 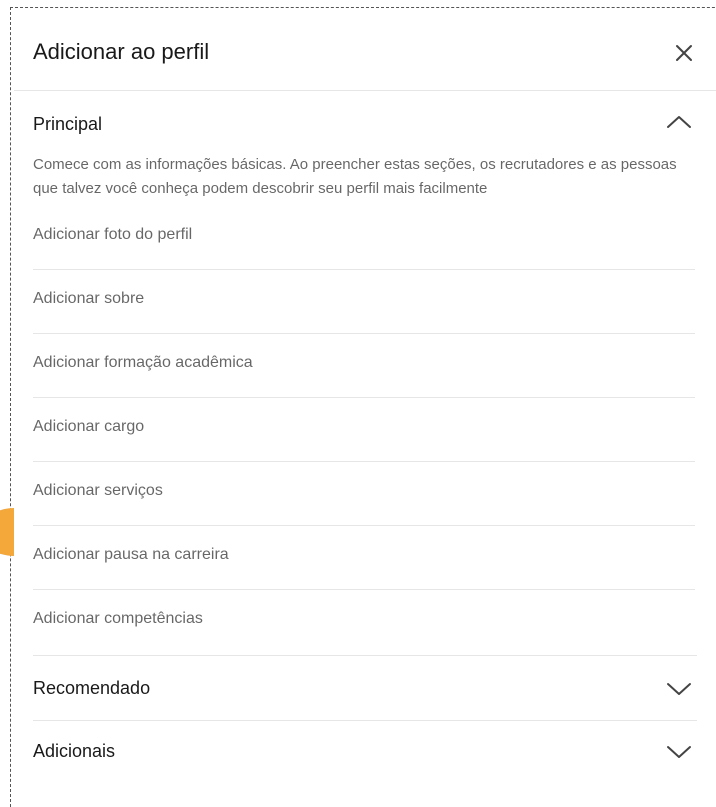 I want to click on close-button, so click(x=684, y=53).